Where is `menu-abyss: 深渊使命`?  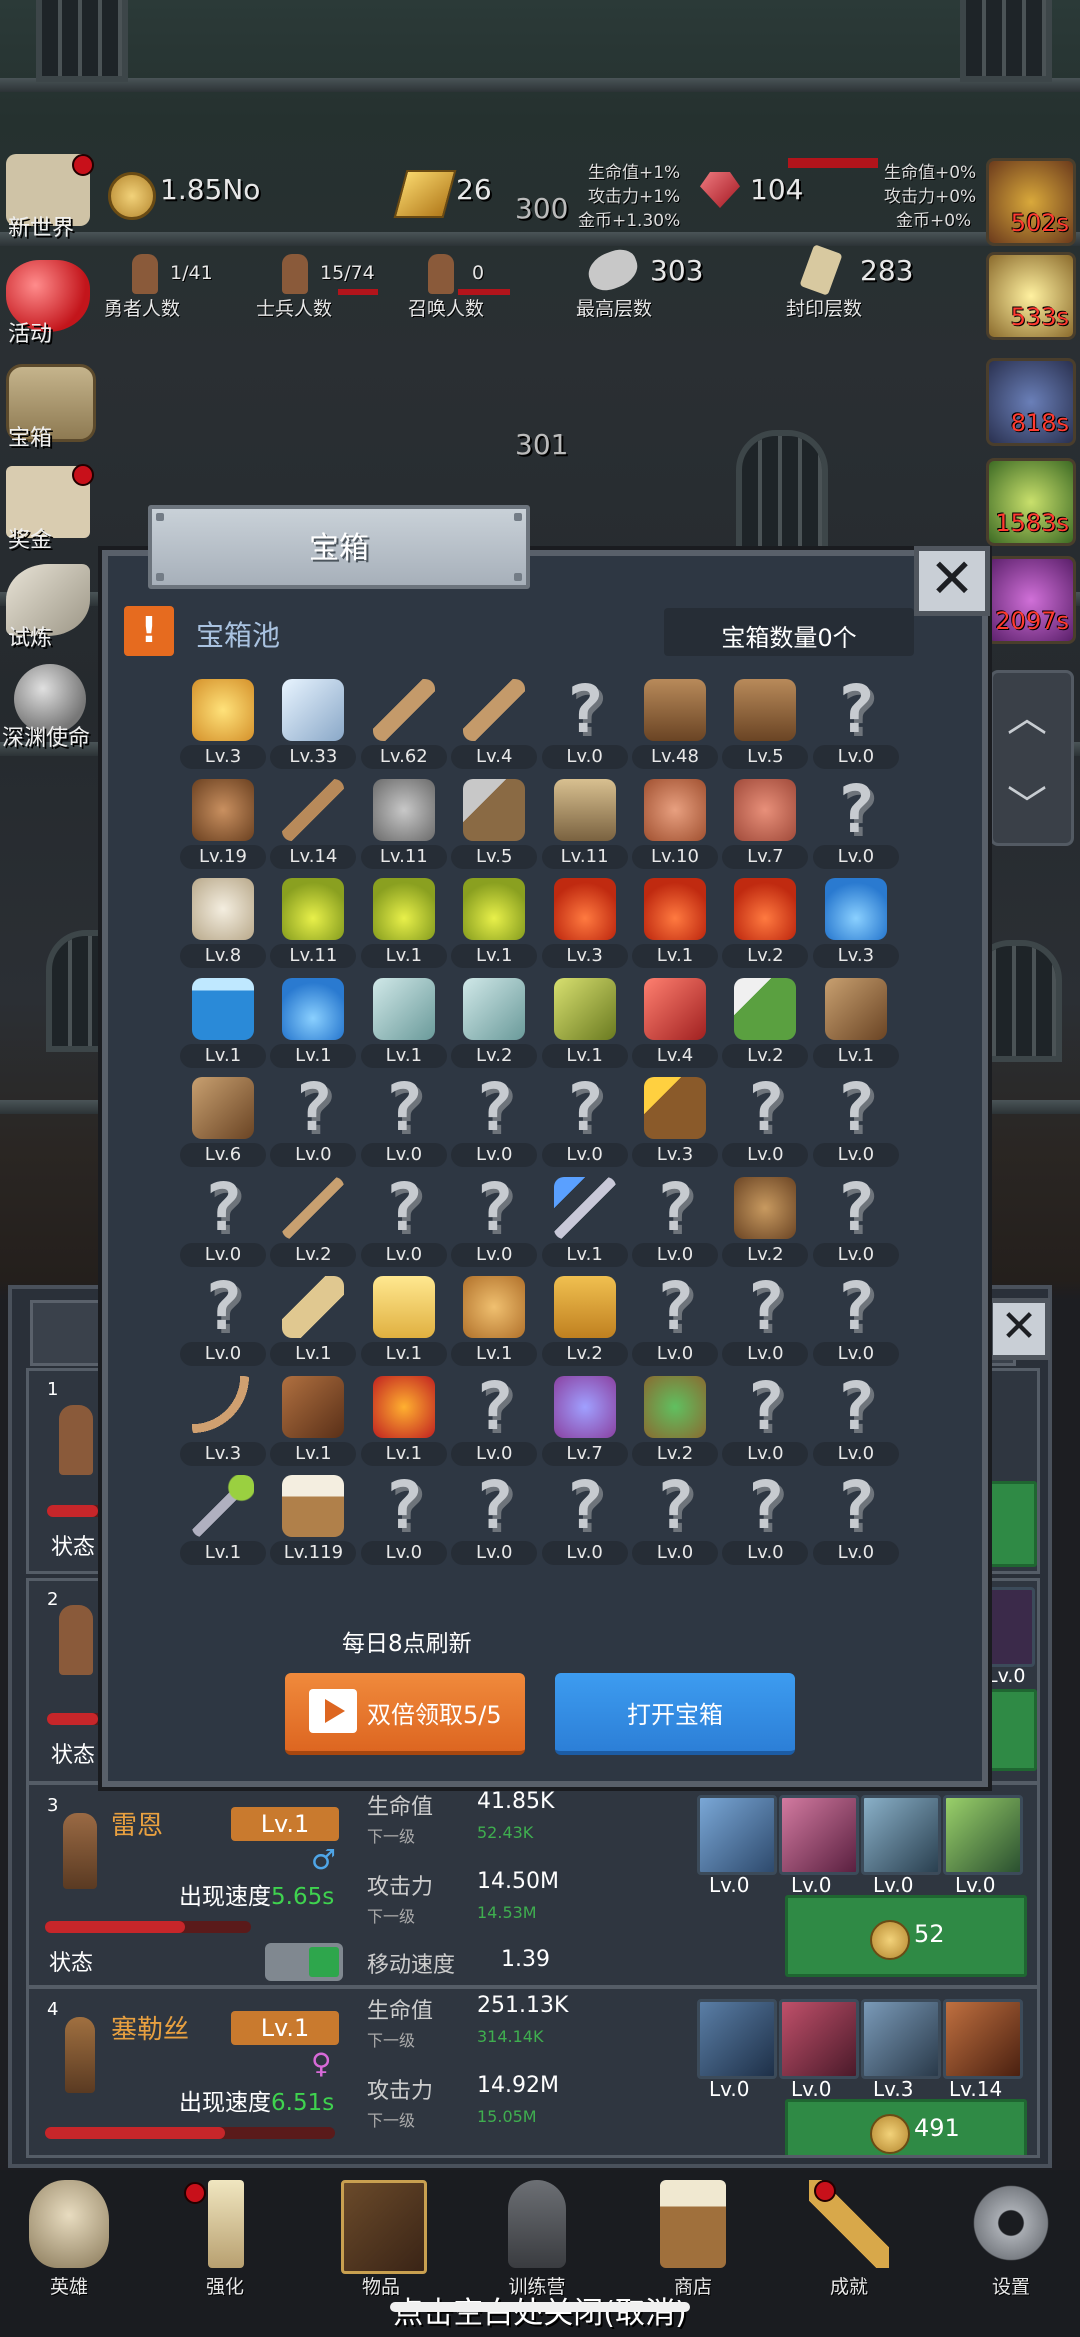 menu-abyss: 深渊使命 is located at coordinates (50, 705).